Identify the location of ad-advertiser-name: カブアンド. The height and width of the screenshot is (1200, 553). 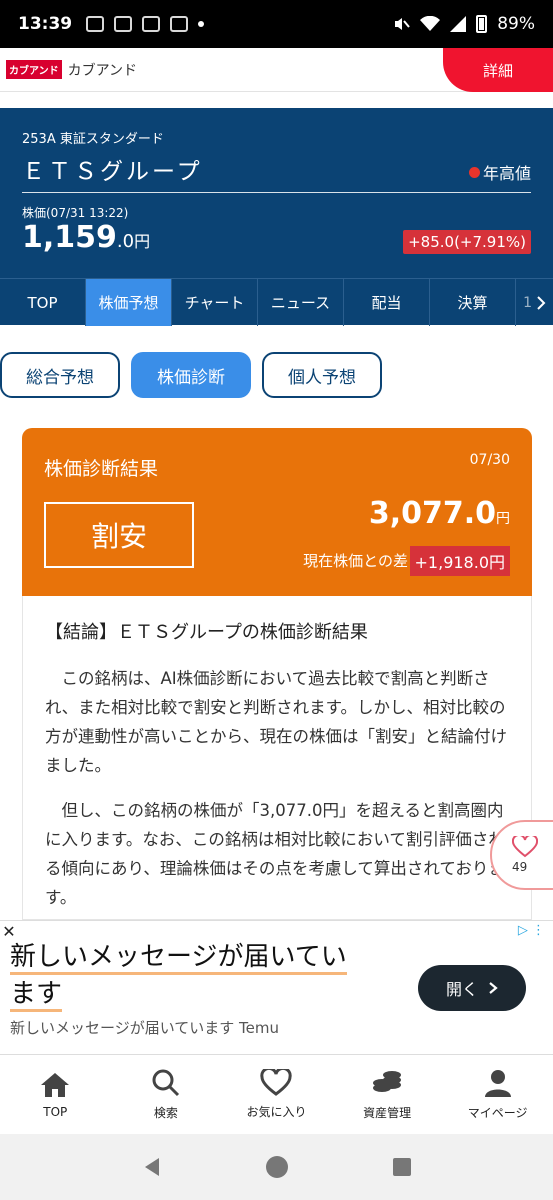
(102, 70).